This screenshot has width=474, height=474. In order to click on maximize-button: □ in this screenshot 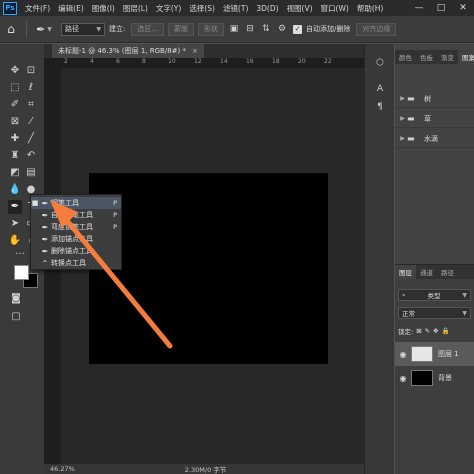, I will do `click(441, 8)`.